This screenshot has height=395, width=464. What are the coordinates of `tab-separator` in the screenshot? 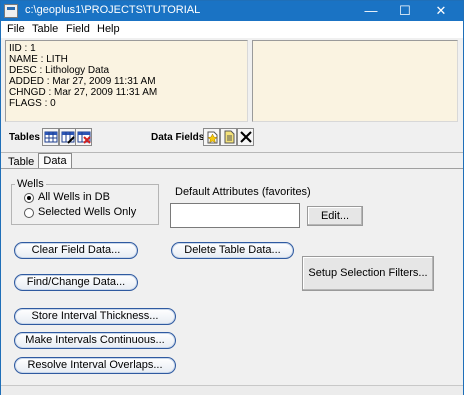 It's located at (232, 168).